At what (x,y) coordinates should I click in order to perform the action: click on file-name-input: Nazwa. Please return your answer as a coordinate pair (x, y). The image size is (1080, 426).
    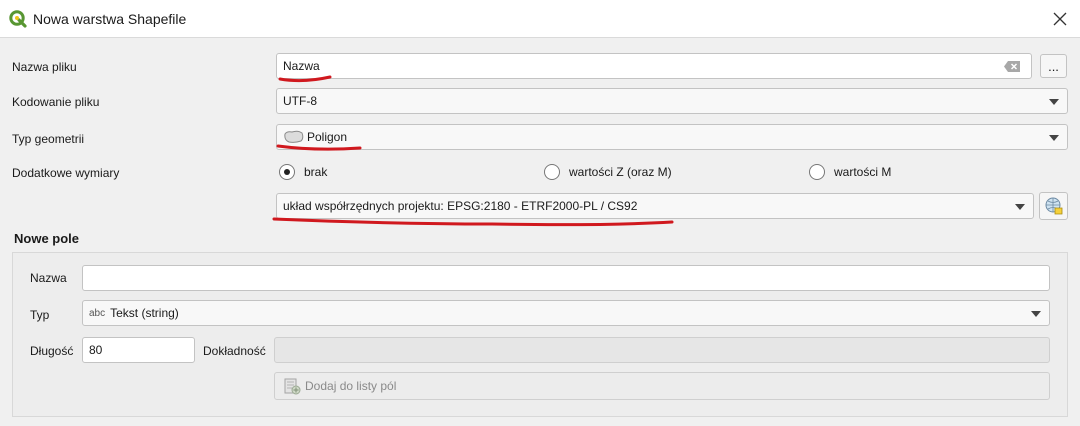
    Looking at the image, I should click on (654, 66).